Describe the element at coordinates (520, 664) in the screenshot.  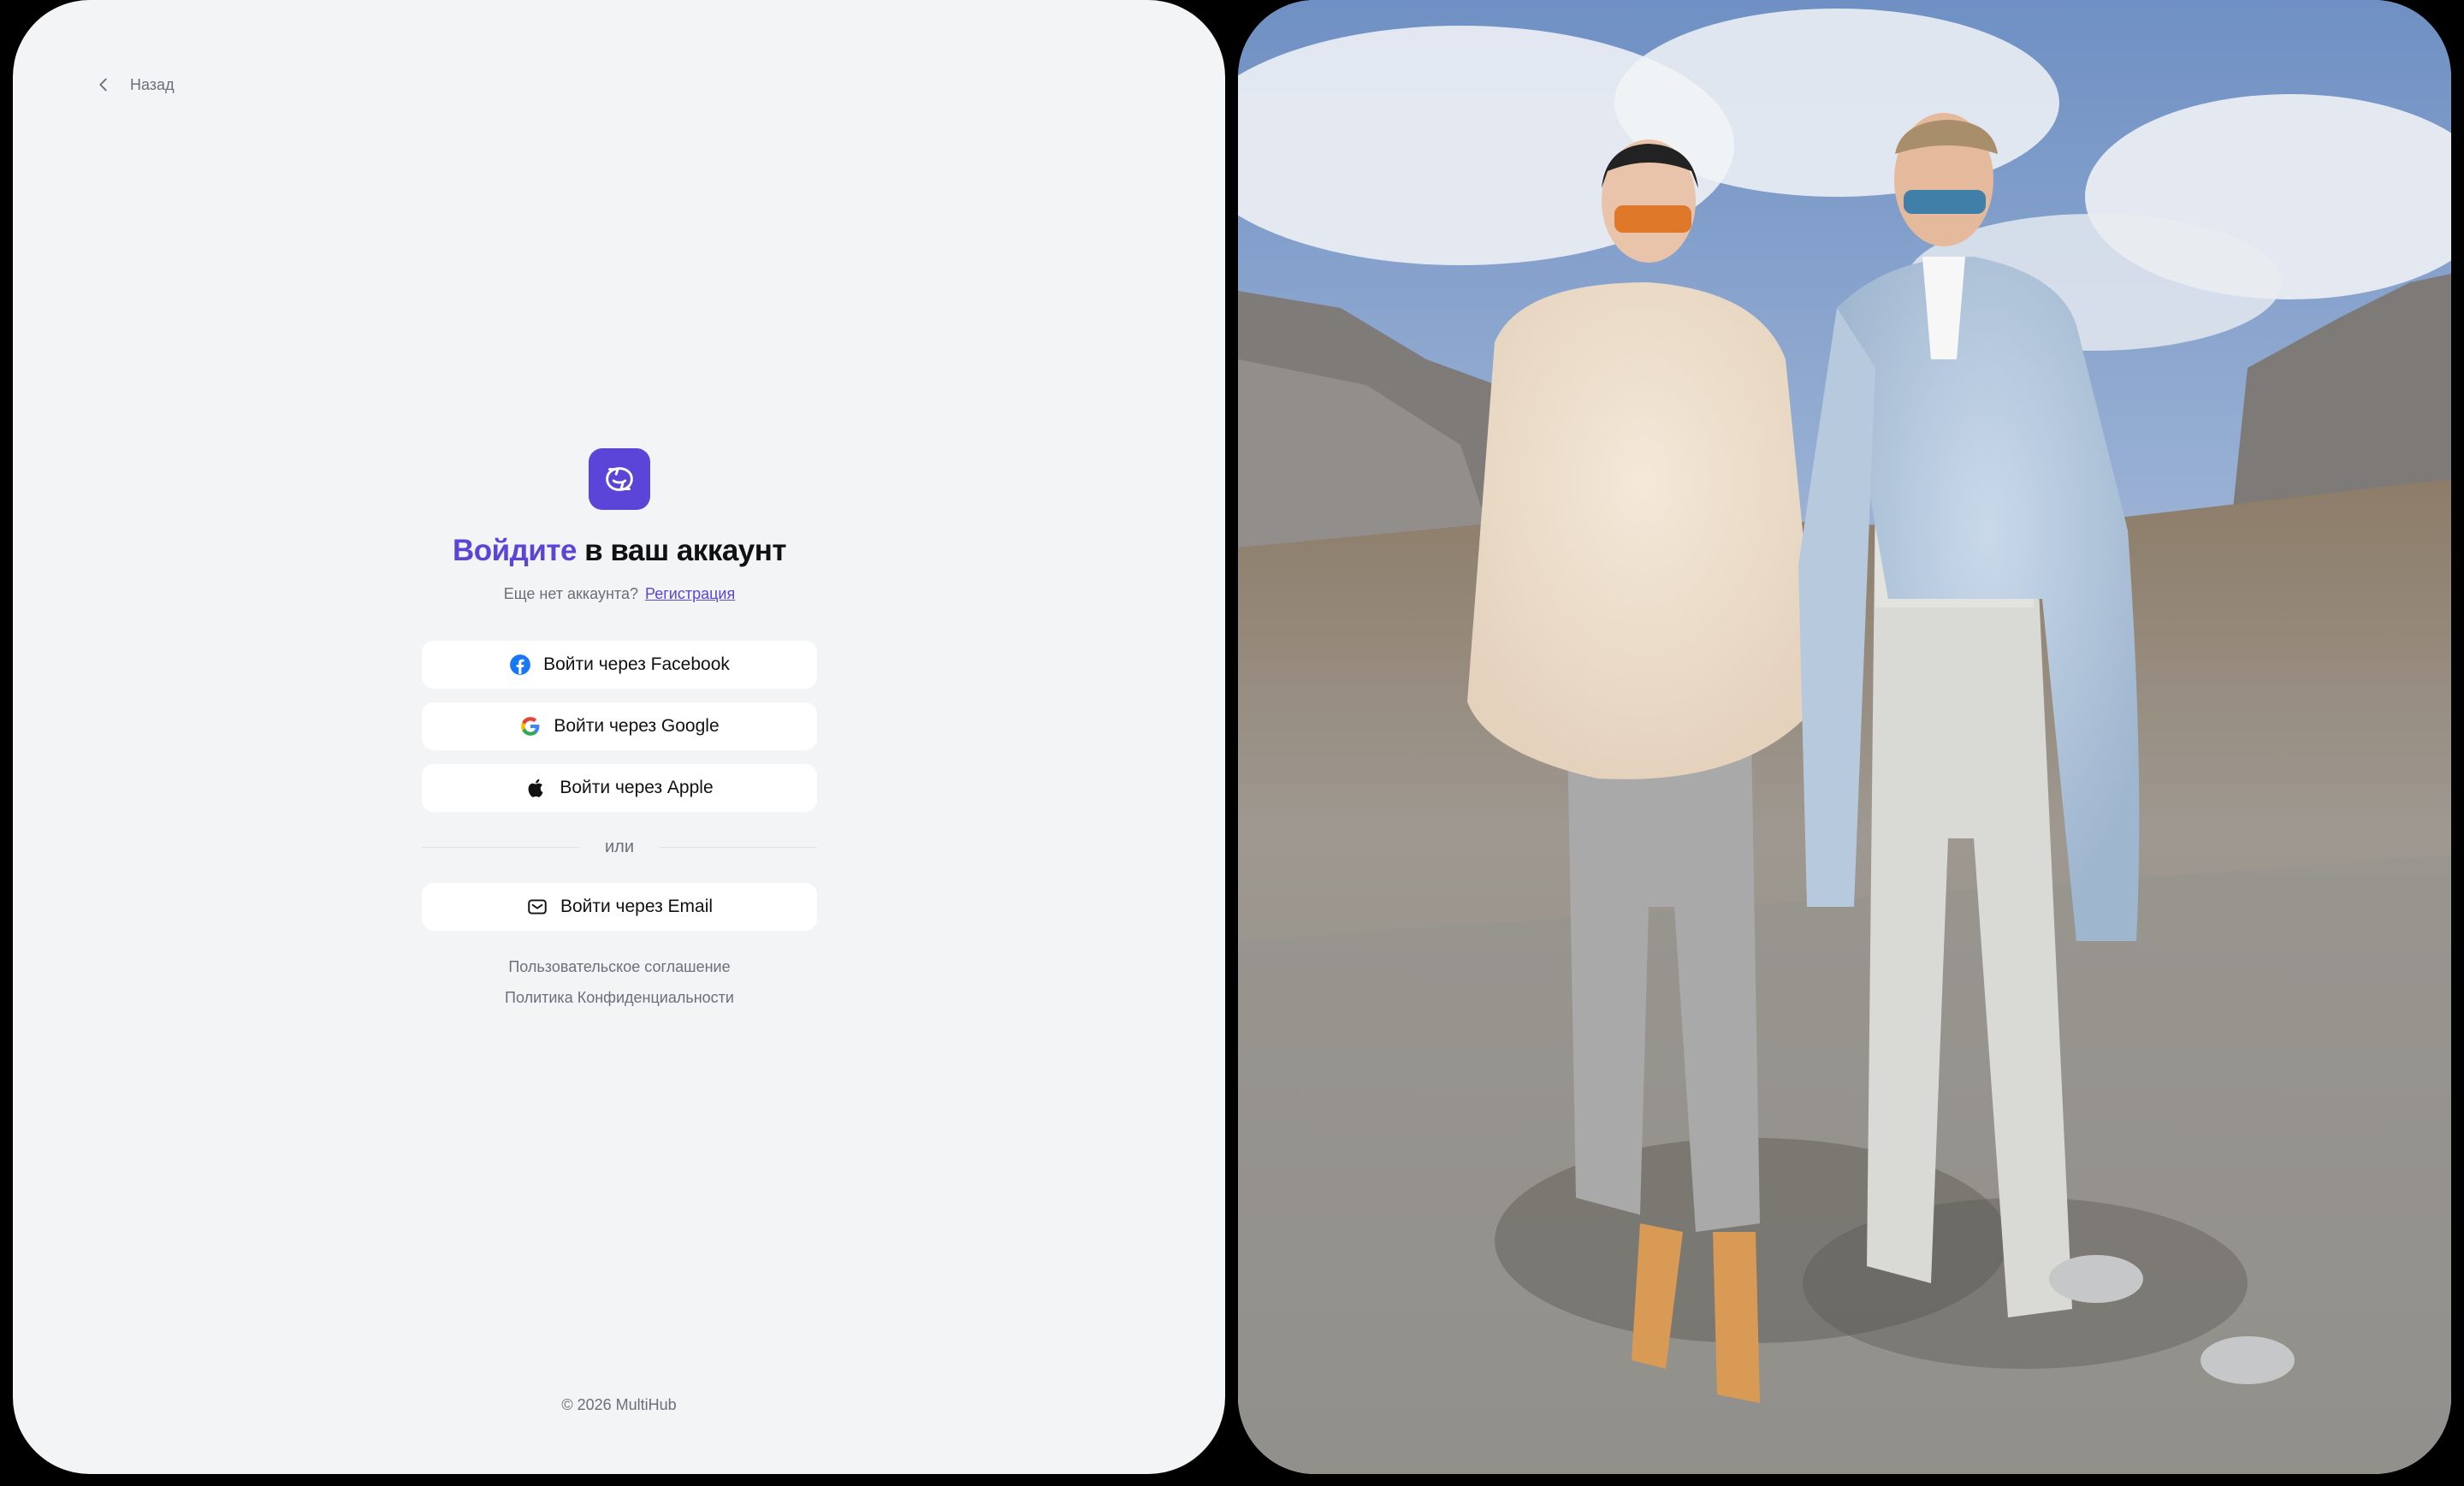
I see `facebook-icon` at that location.